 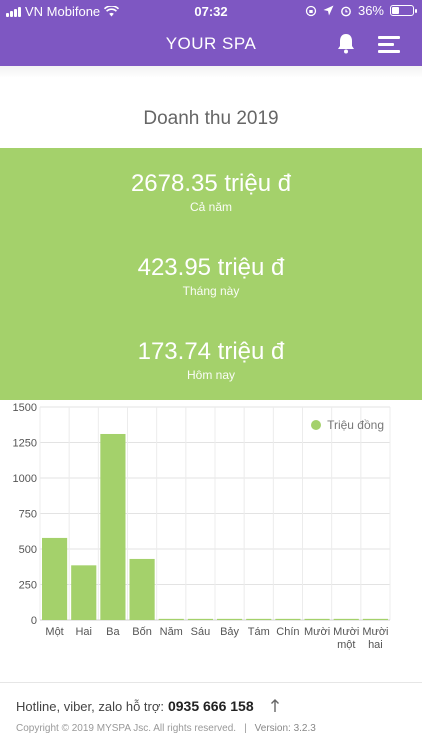 I want to click on x-tick-label: Ba, so click(x=113, y=632).